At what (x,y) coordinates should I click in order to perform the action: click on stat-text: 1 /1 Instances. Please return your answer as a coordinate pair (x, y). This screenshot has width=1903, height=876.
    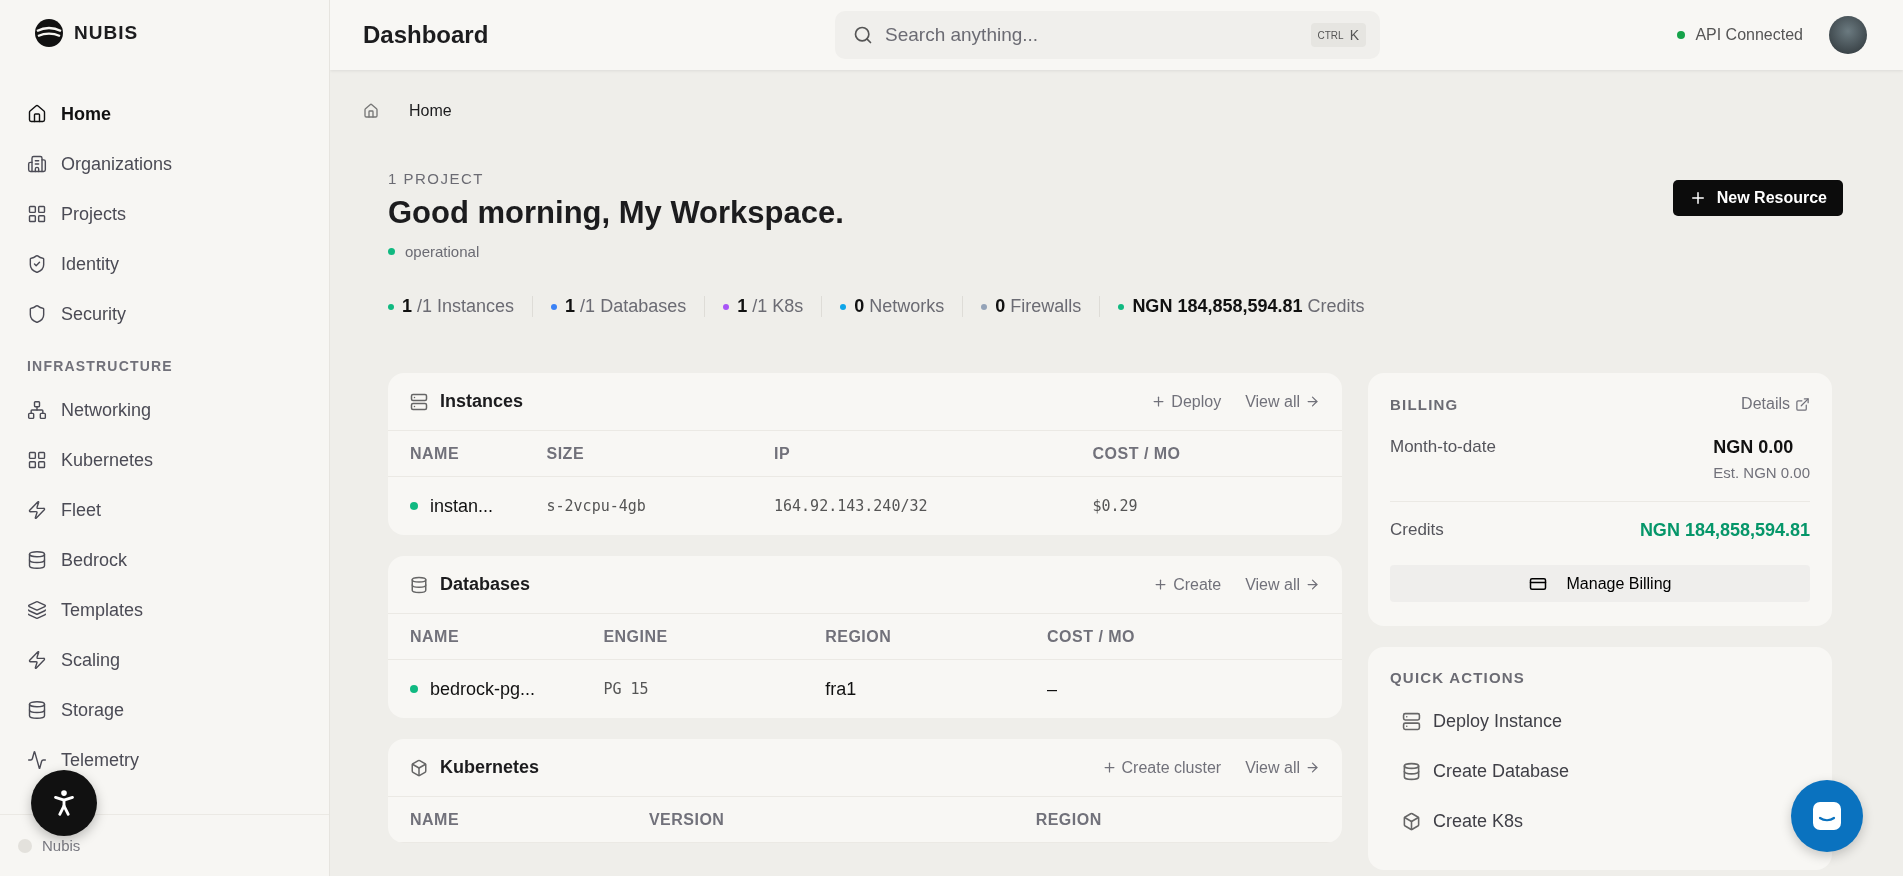
    Looking at the image, I should click on (458, 306).